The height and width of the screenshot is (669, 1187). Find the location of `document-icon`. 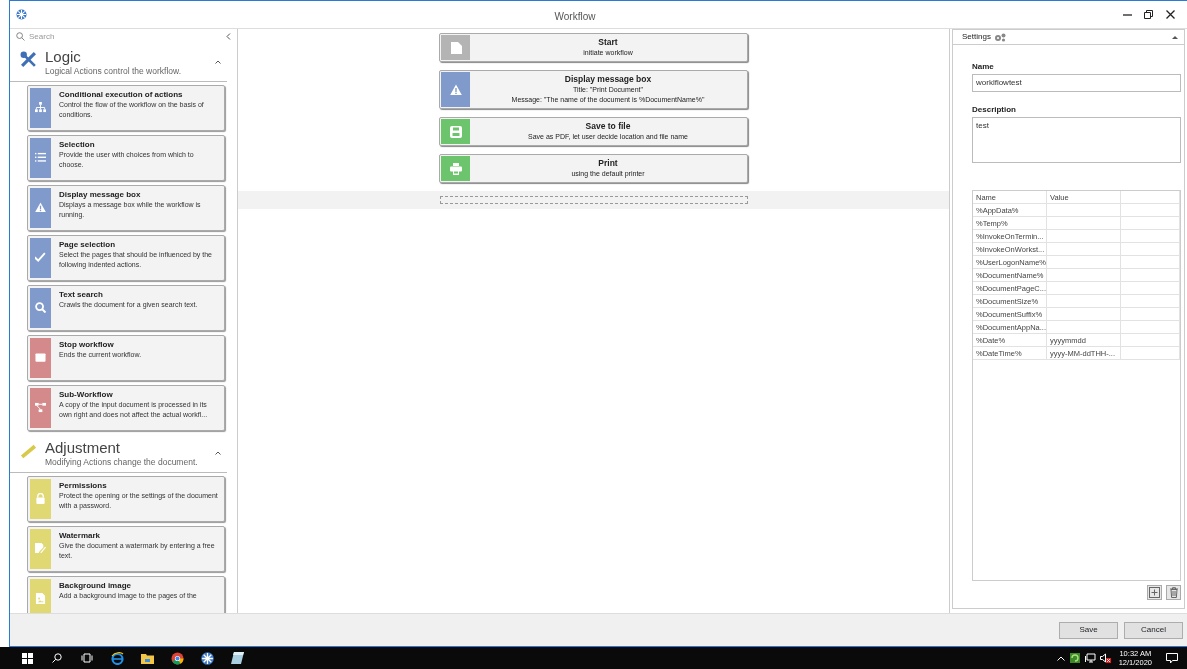

document-icon is located at coordinates (455, 47).